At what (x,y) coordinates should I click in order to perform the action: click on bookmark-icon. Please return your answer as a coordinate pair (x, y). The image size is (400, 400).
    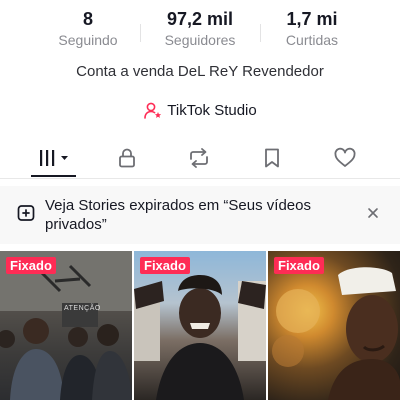
    Looking at the image, I should click on (272, 158).